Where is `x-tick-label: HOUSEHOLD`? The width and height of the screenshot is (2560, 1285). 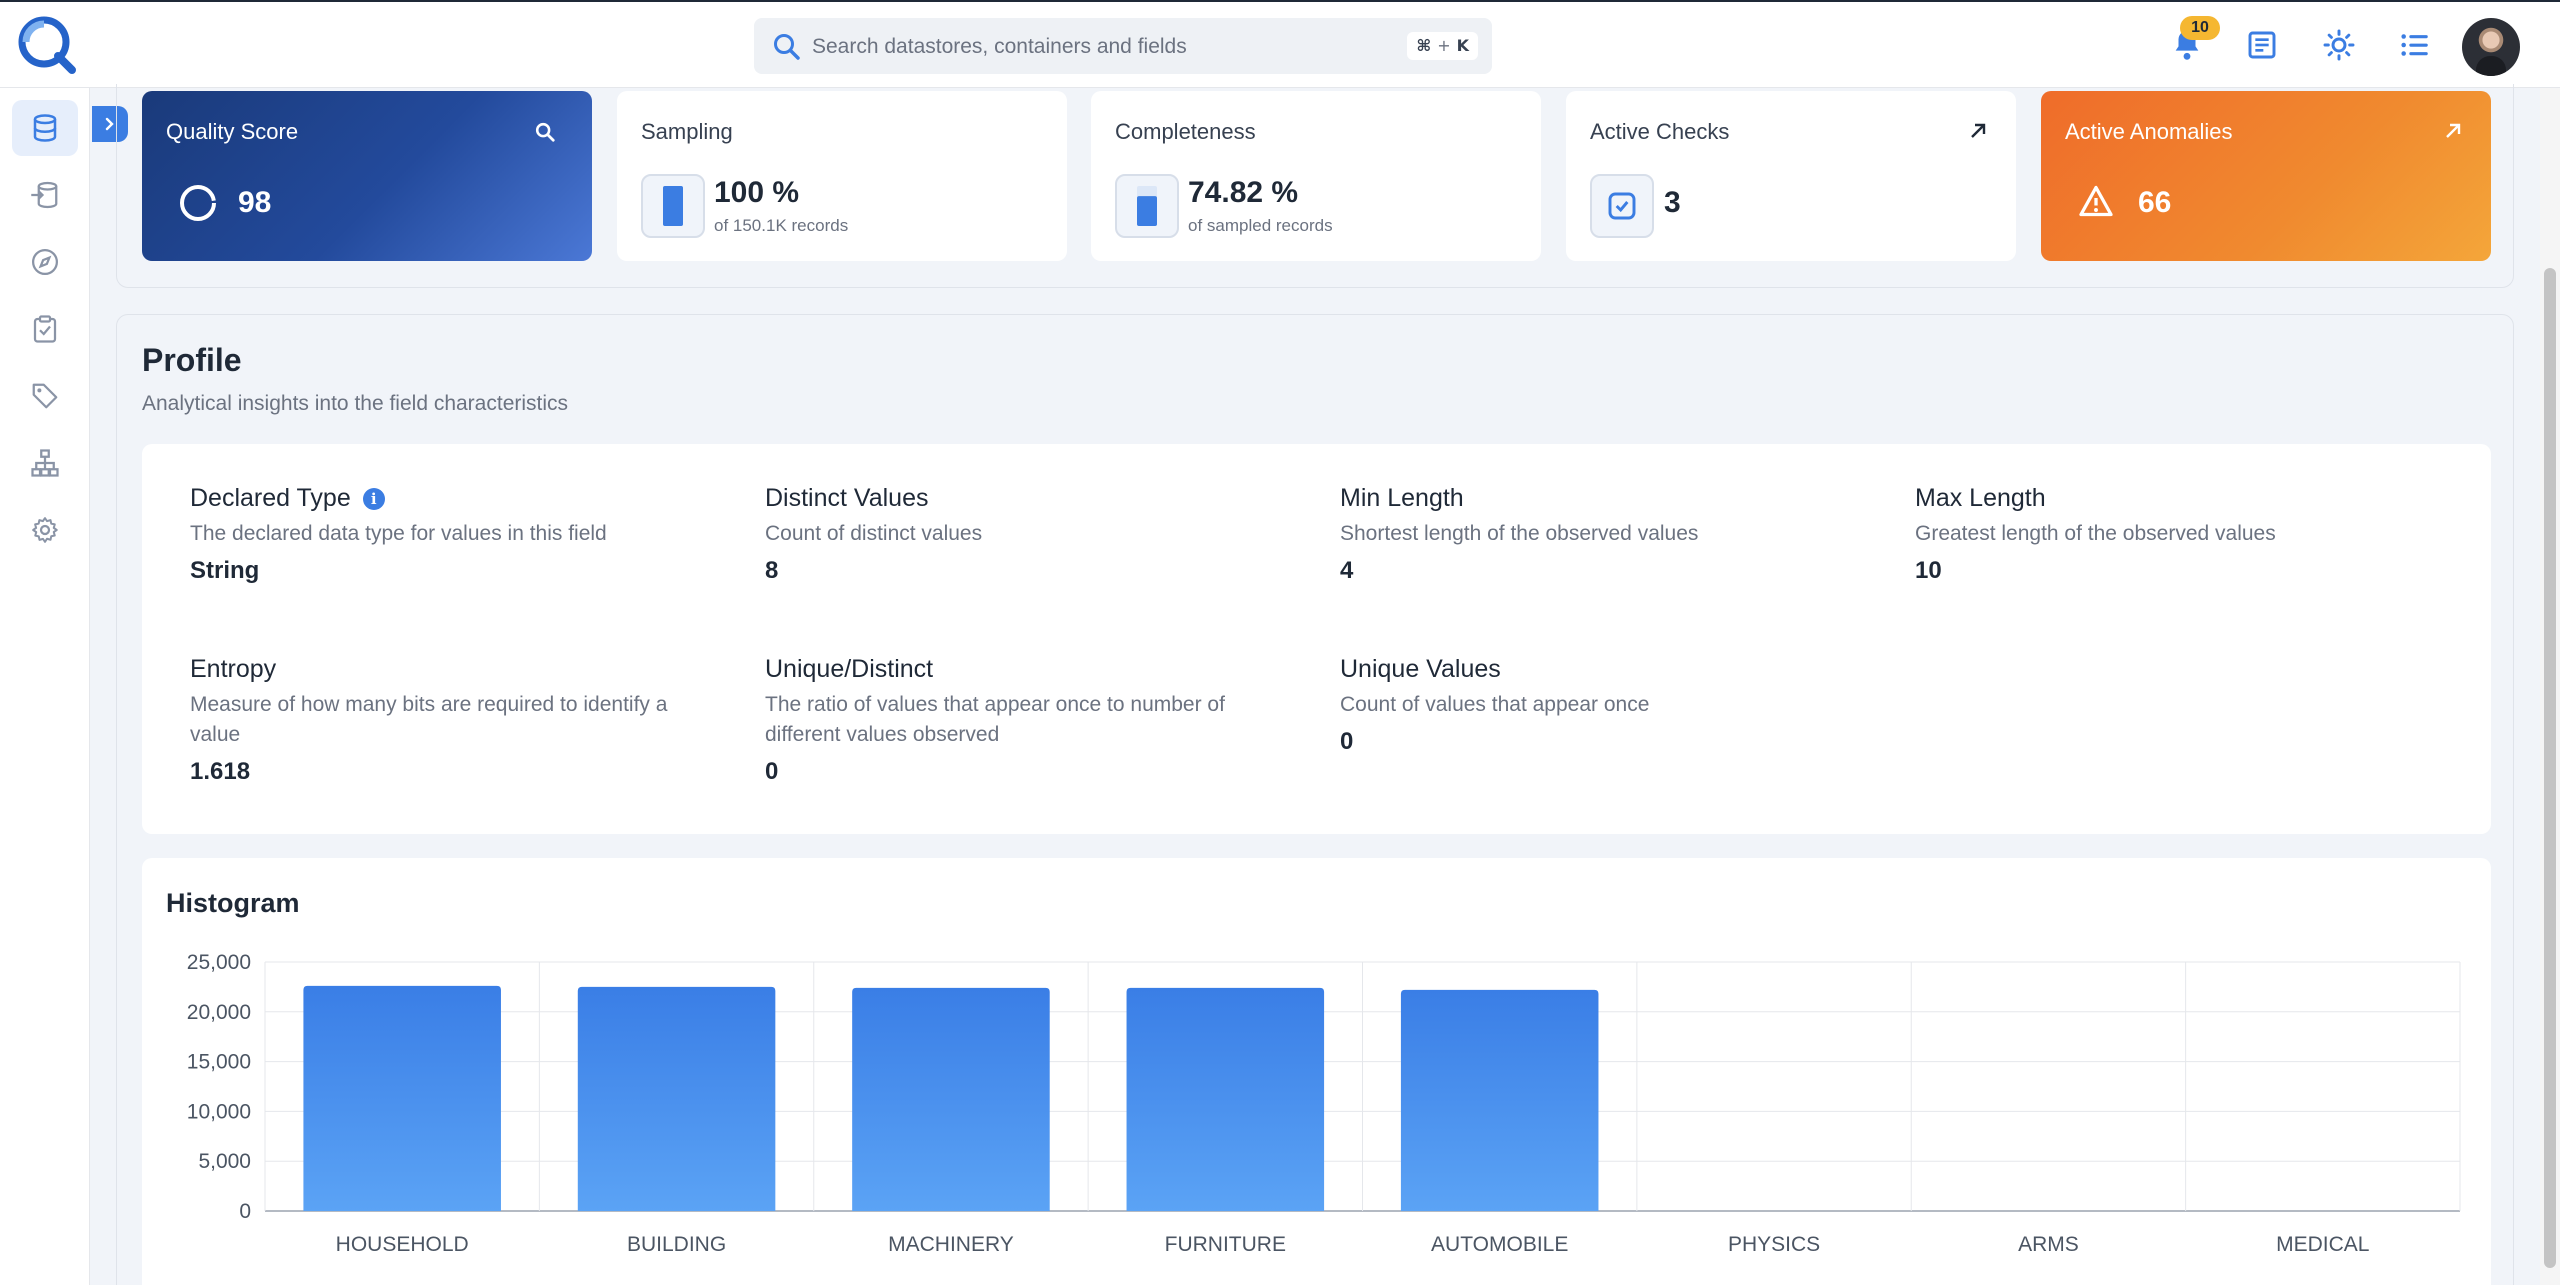 x-tick-label: HOUSEHOLD is located at coordinates (402, 1244).